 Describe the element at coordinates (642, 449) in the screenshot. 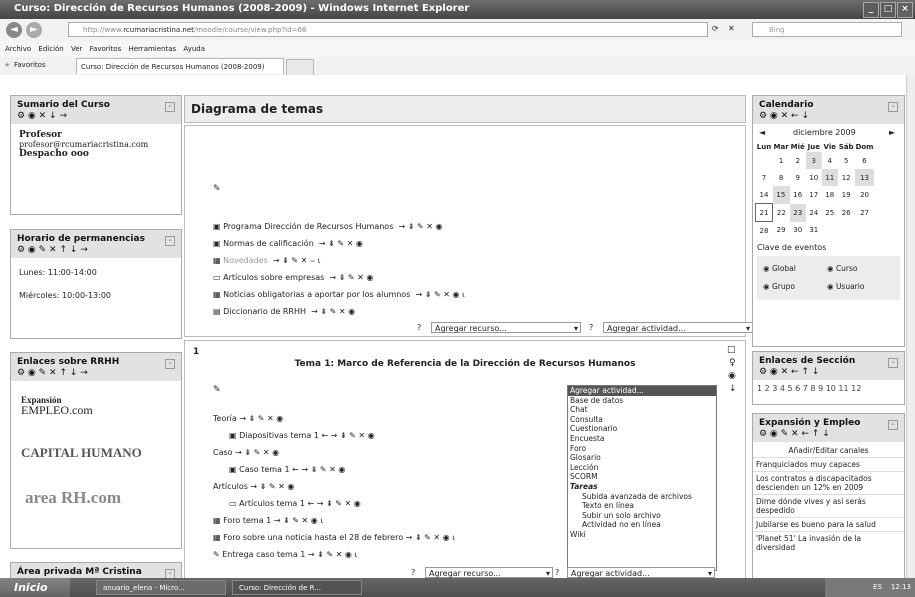

I see `dropdown-option: Foro` at that location.